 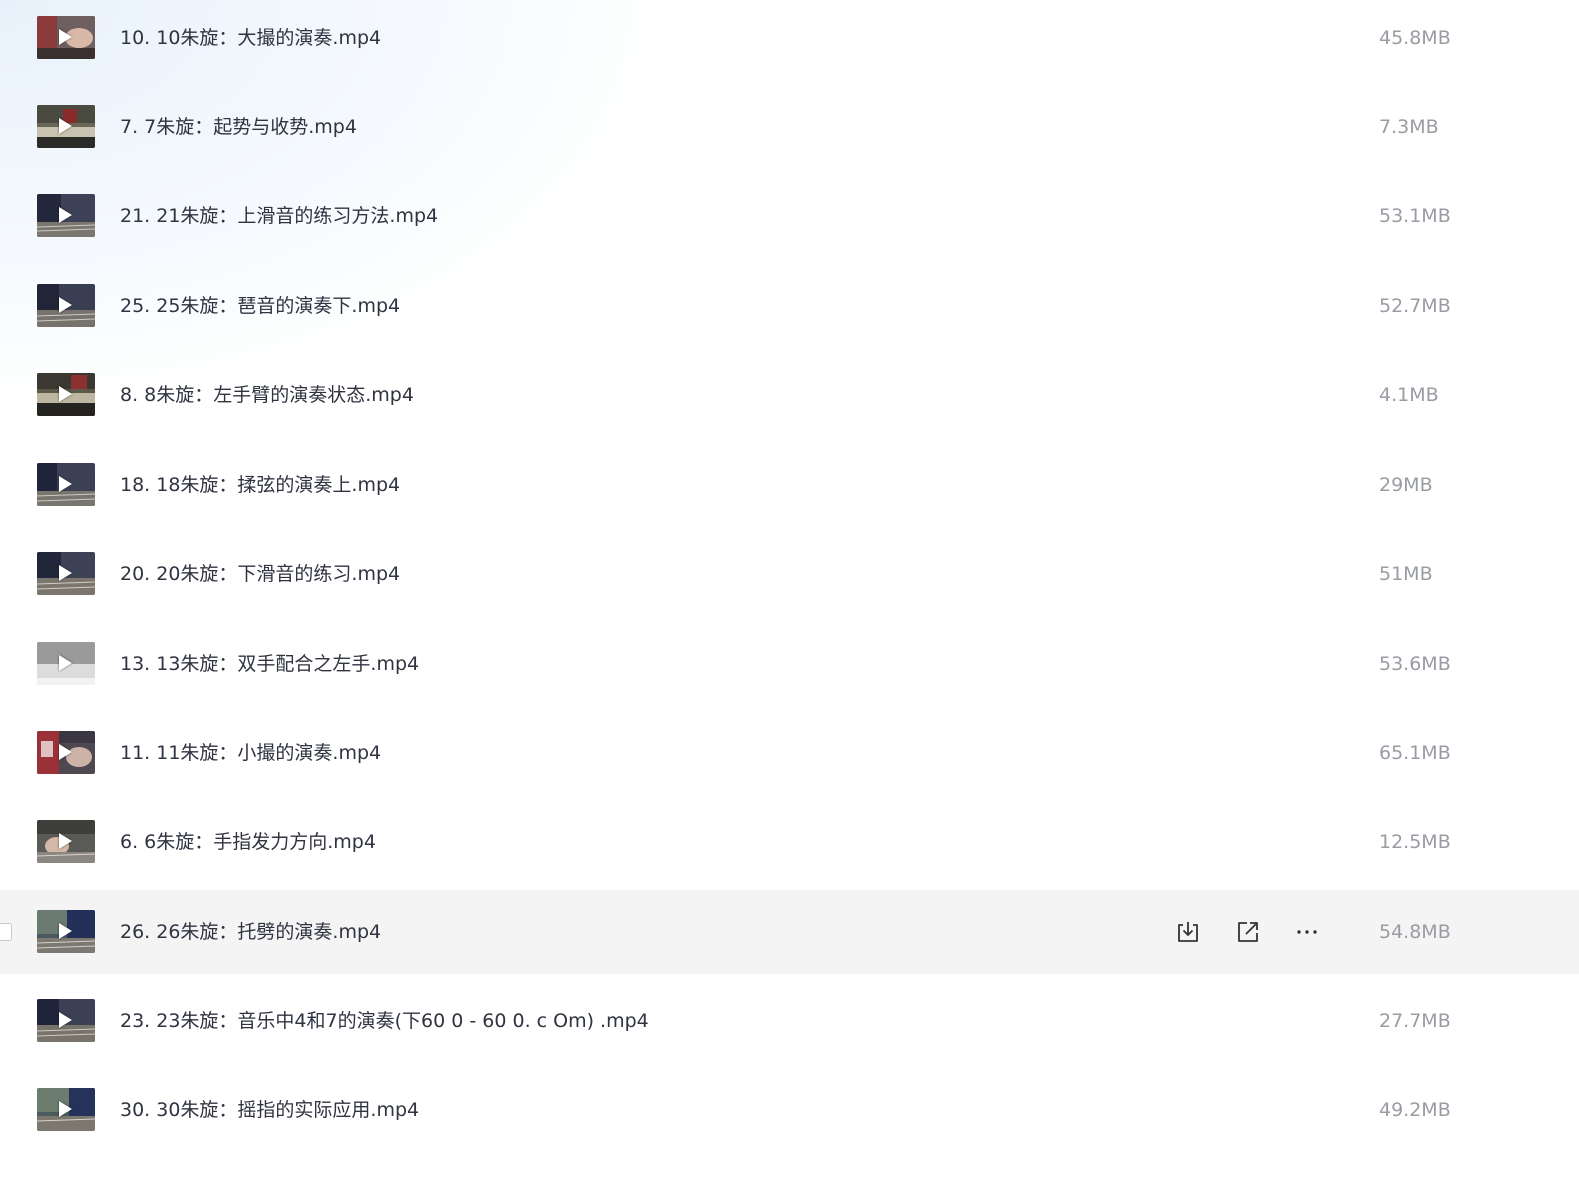 I want to click on file-name: 10. 10朱旋：大撮的演奏.mp4, so click(x=250, y=38).